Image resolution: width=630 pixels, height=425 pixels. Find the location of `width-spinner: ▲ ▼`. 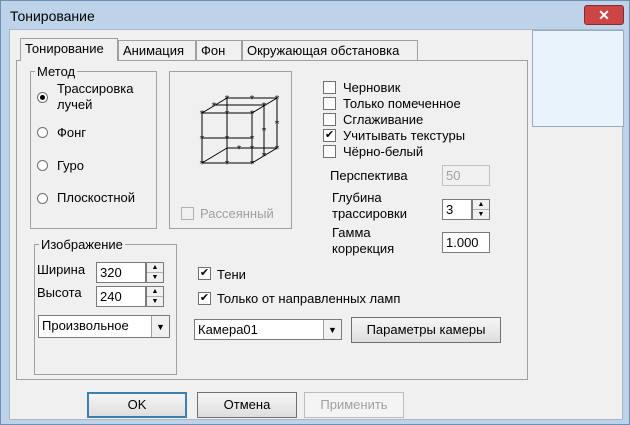

width-spinner: ▲ ▼ is located at coordinates (155, 272).